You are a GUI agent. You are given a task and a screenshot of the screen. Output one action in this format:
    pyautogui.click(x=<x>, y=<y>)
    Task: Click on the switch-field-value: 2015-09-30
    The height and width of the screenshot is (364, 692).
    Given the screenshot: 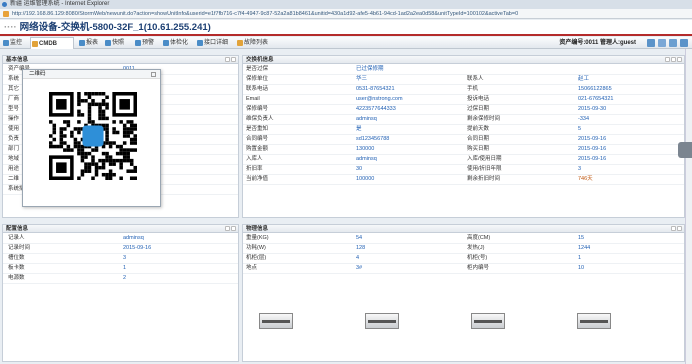 What is the action you would take?
    pyautogui.click(x=592, y=109)
    